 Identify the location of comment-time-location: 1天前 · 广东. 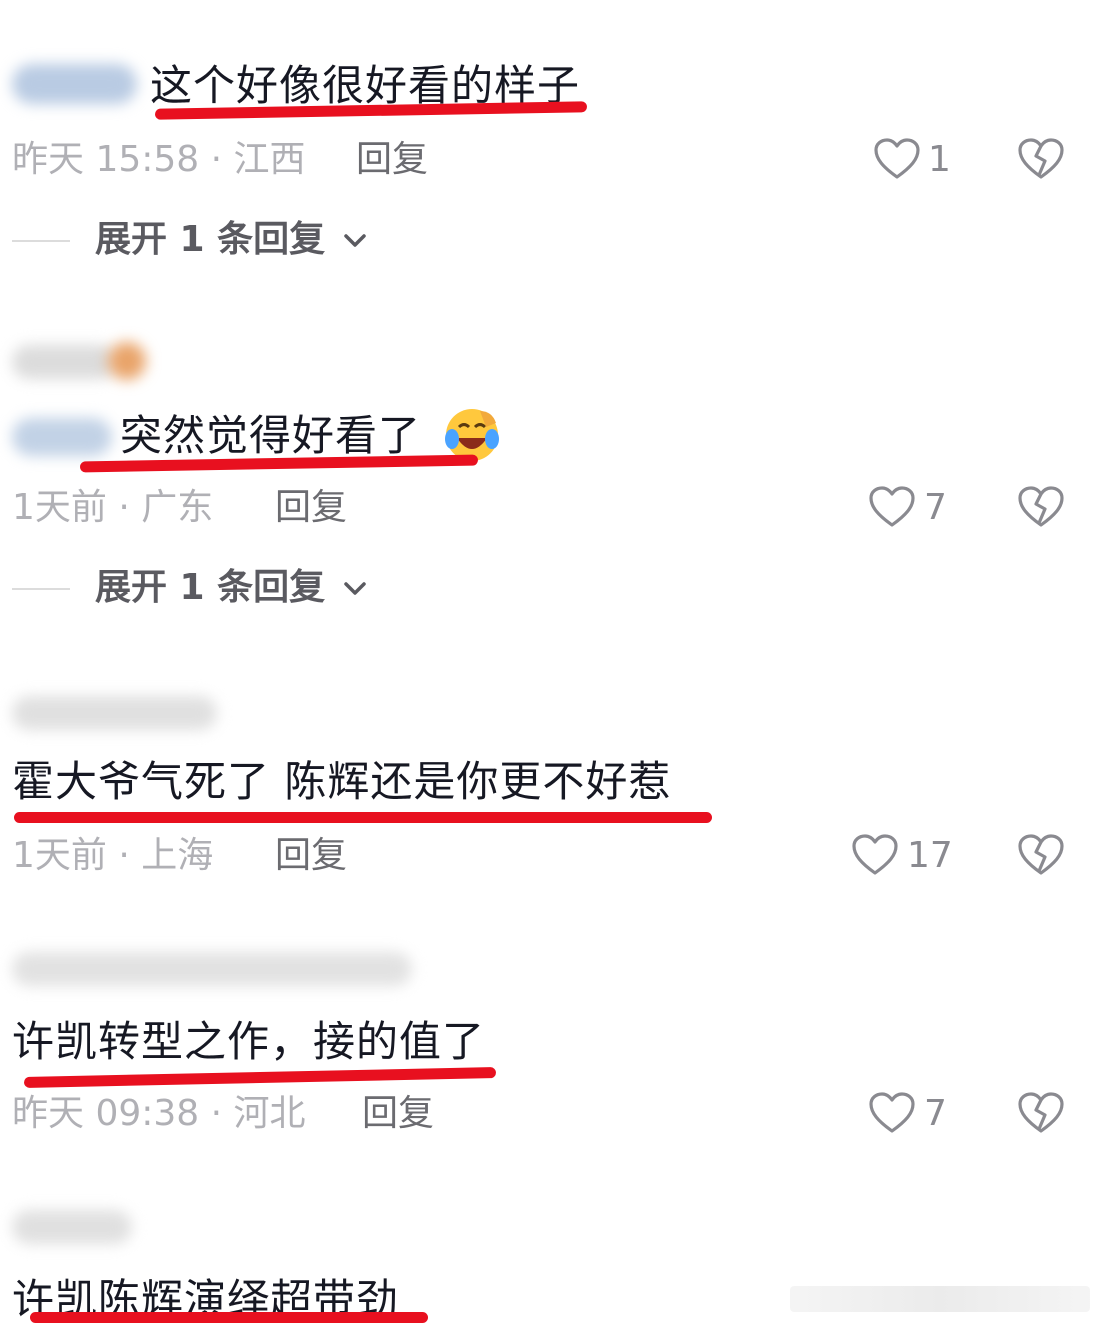
(113, 507).